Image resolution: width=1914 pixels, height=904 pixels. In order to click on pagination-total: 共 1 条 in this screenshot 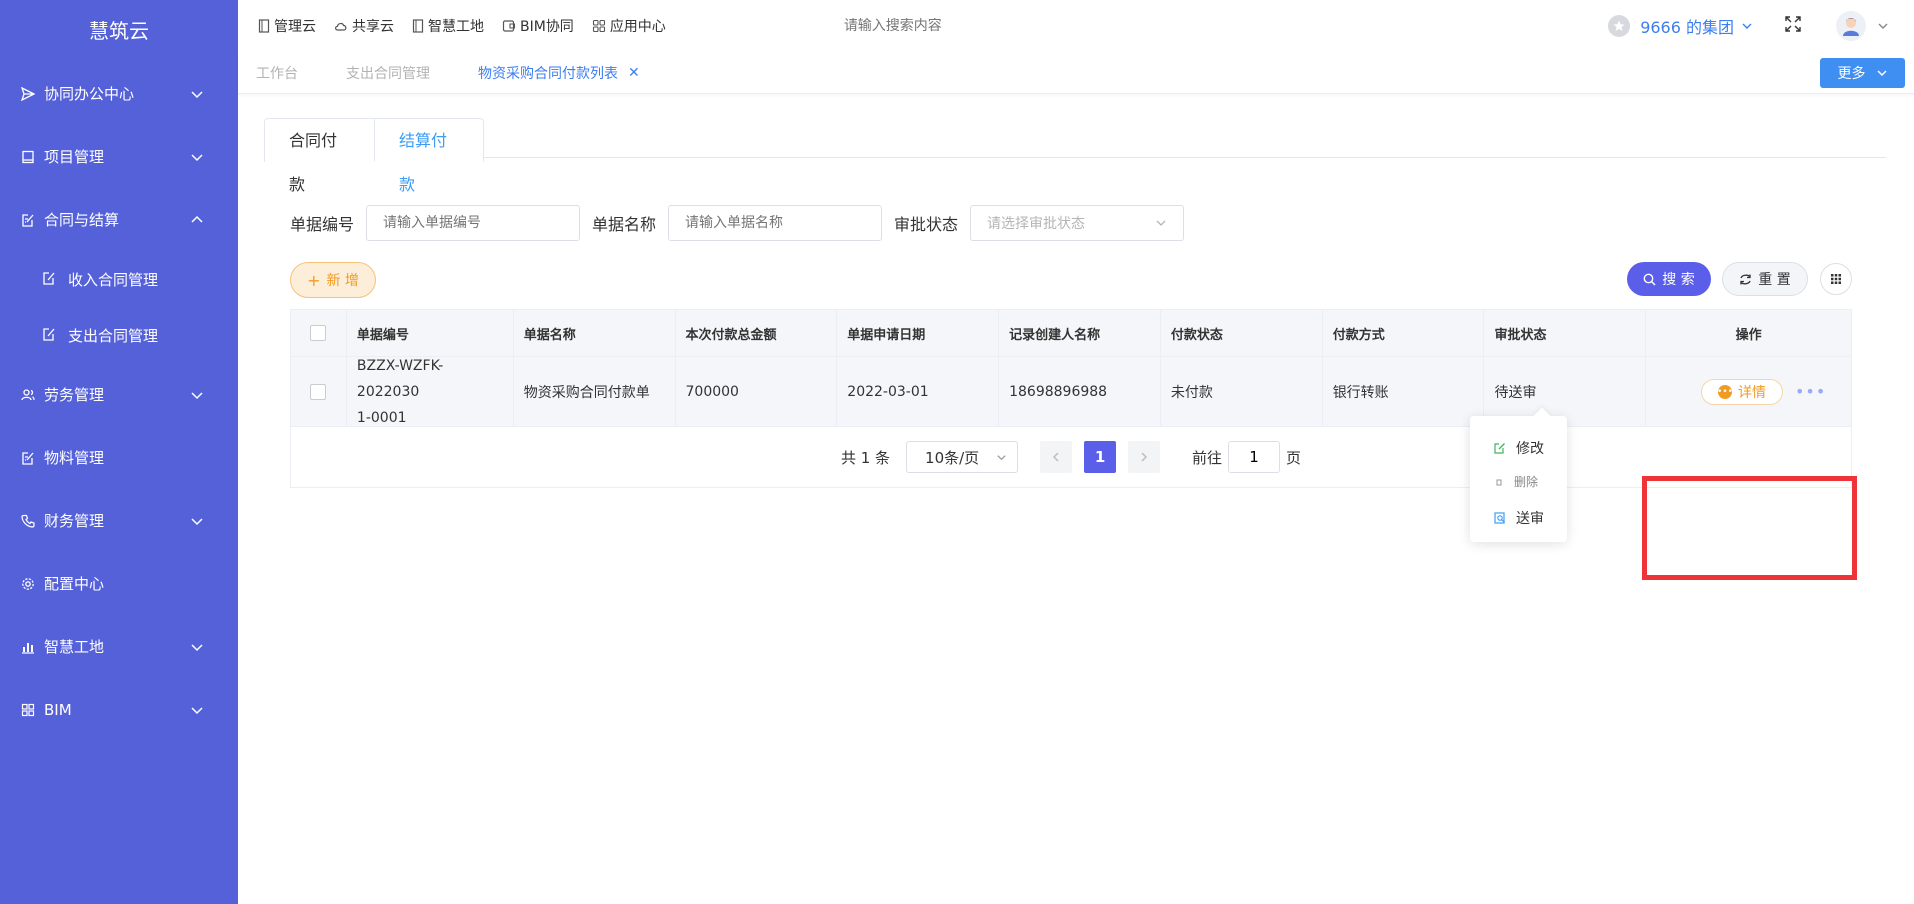, I will do `click(865, 457)`.